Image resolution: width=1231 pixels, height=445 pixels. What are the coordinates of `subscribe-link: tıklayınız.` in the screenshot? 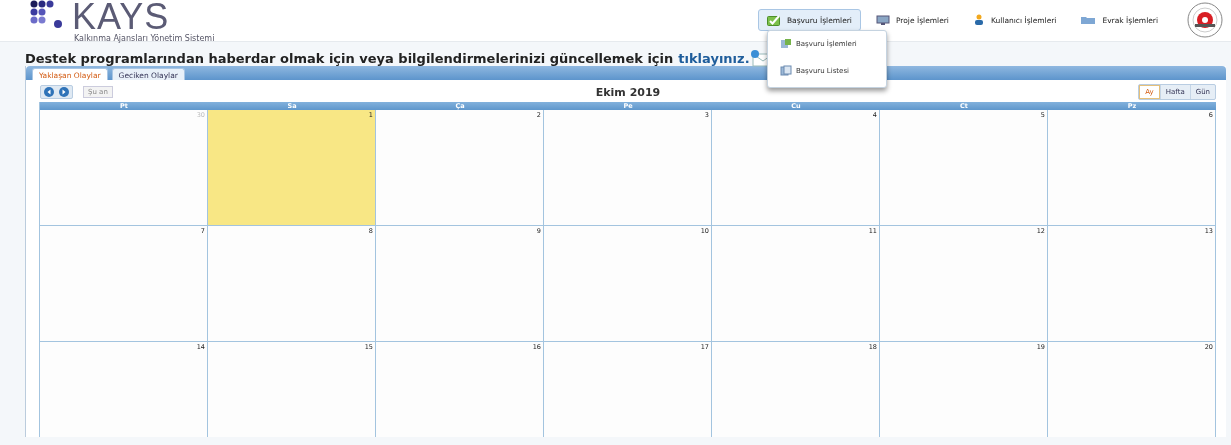 It's located at (714, 58).